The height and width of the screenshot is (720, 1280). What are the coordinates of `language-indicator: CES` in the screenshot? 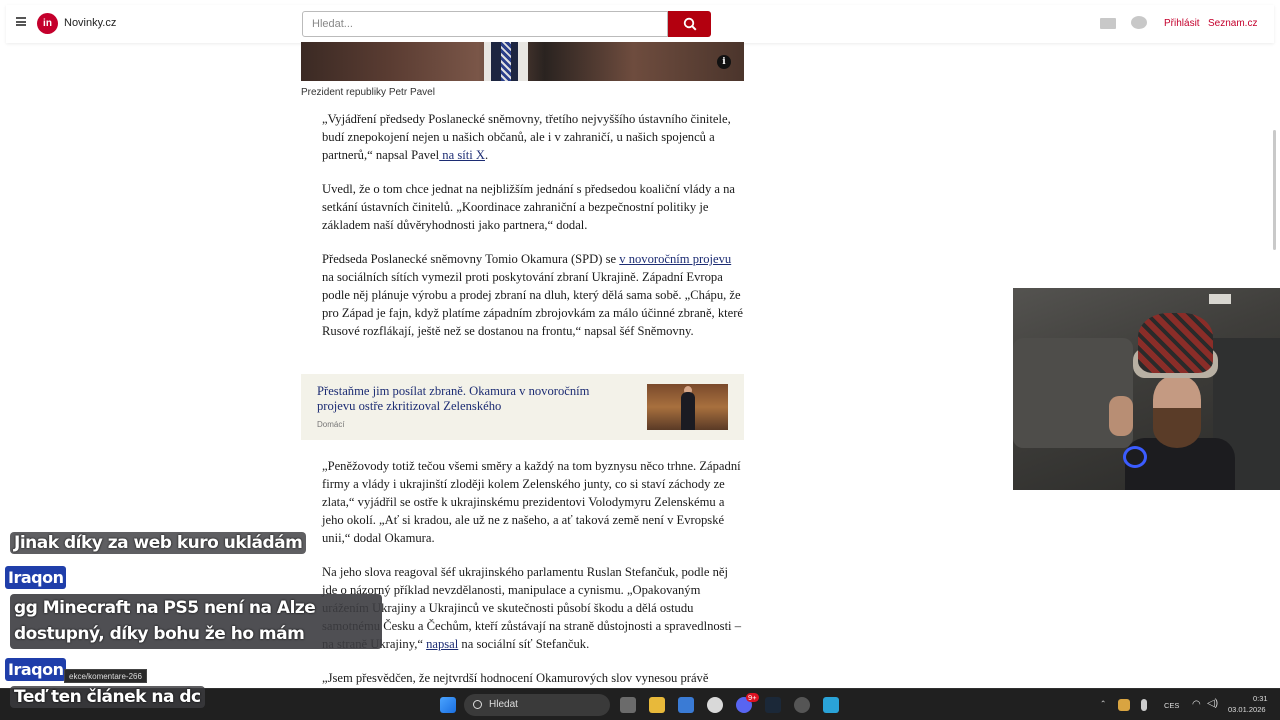 It's located at (1171, 705).